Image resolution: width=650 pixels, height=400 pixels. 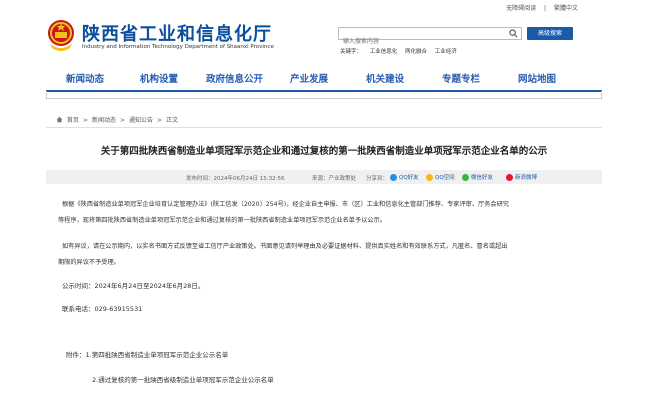 What do you see at coordinates (147, 355) in the screenshot?
I see `attachment-1-link: 附件：1.第四批陕西省制造业单项冠军示范企业公示名单` at bounding box center [147, 355].